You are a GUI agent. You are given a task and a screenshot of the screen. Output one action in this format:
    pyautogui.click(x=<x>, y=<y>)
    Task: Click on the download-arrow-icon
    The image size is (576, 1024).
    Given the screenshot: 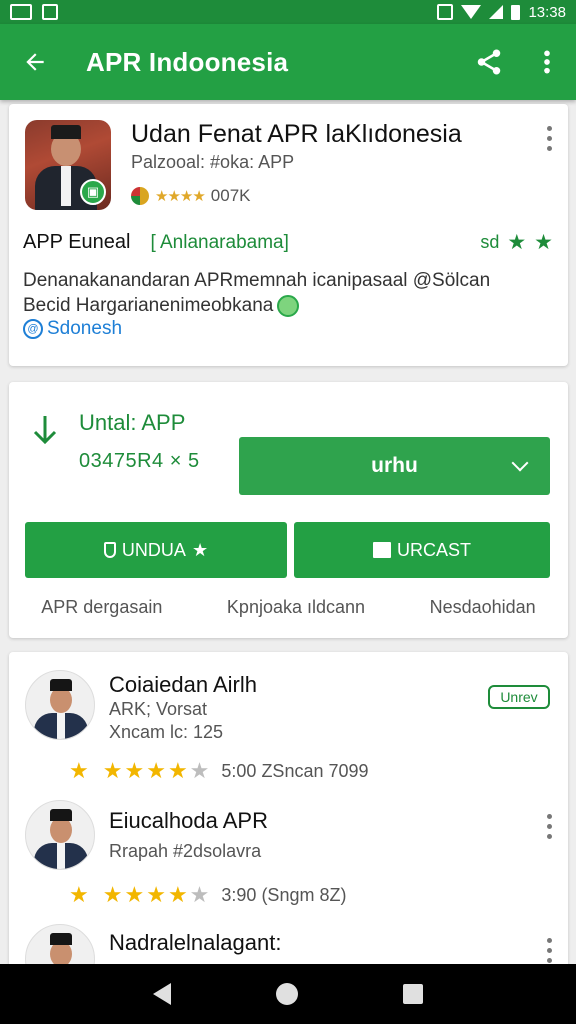 What is the action you would take?
    pyautogui.click(x=45, y=430)
    